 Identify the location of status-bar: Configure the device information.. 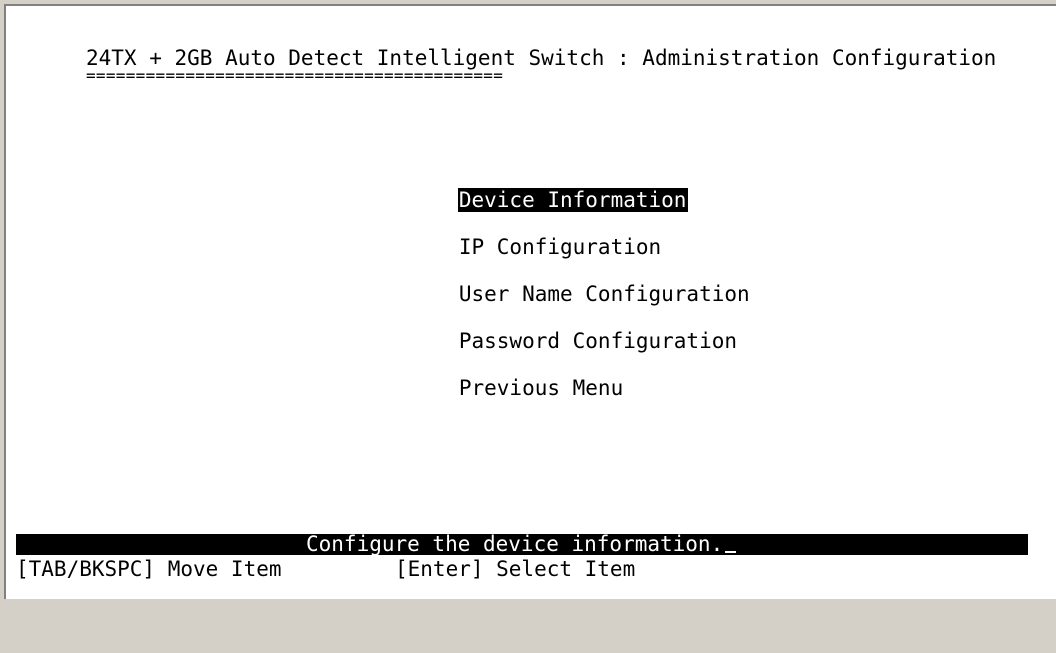
(522, 544).